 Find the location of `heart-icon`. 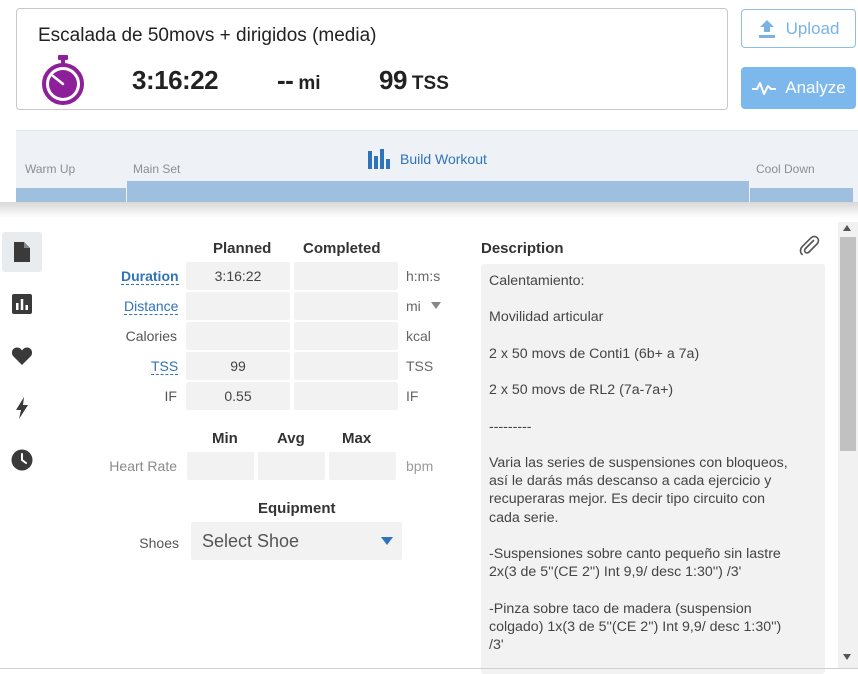

heart-icon is located at coordinates (22, 356).